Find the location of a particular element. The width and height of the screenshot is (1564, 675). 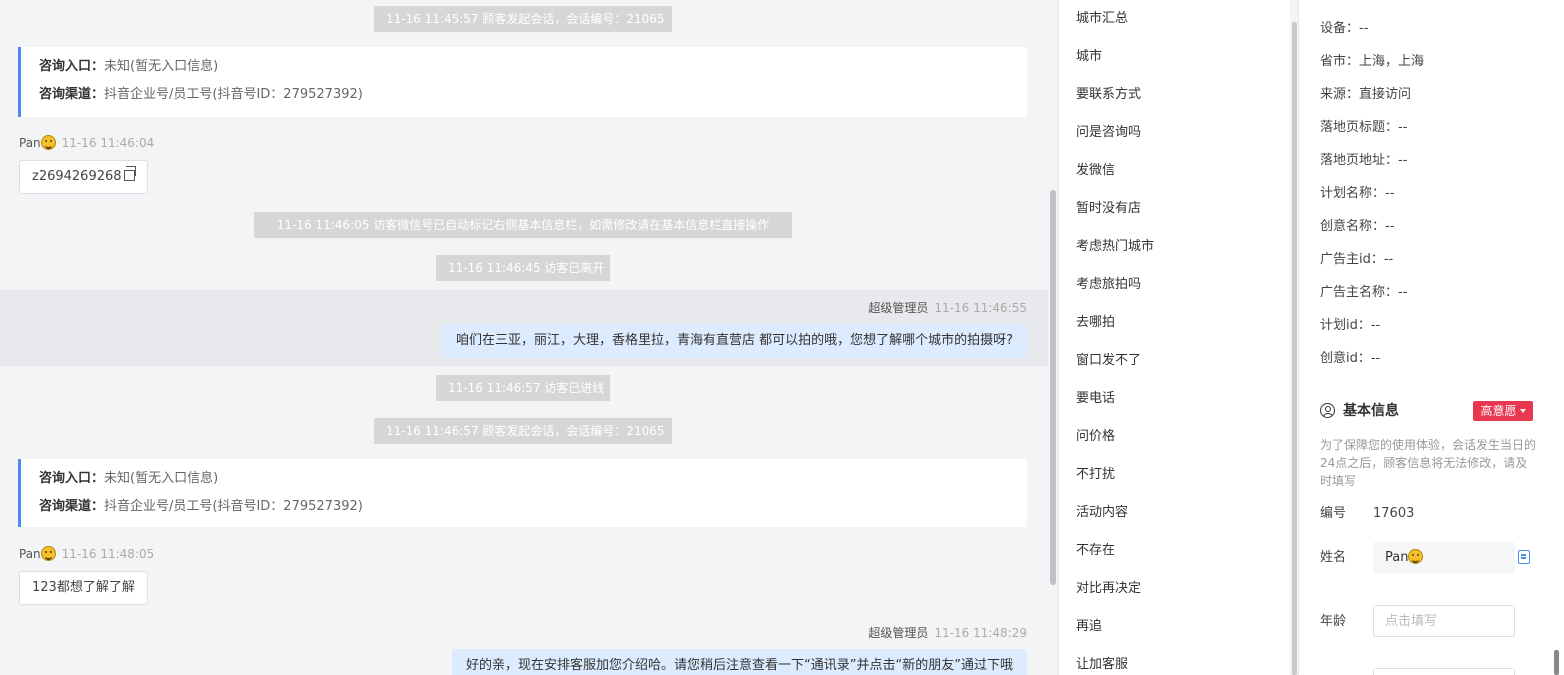

message-text: z2694269268 is located at coordinates (77, 176).